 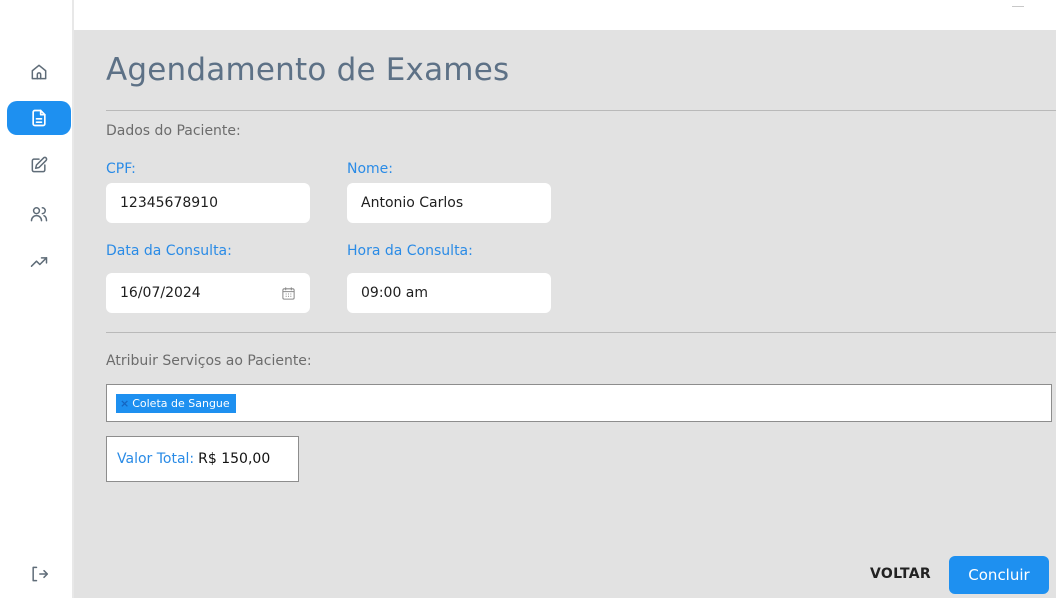 I want to click on logout-icon, so click(x=40, y=574).